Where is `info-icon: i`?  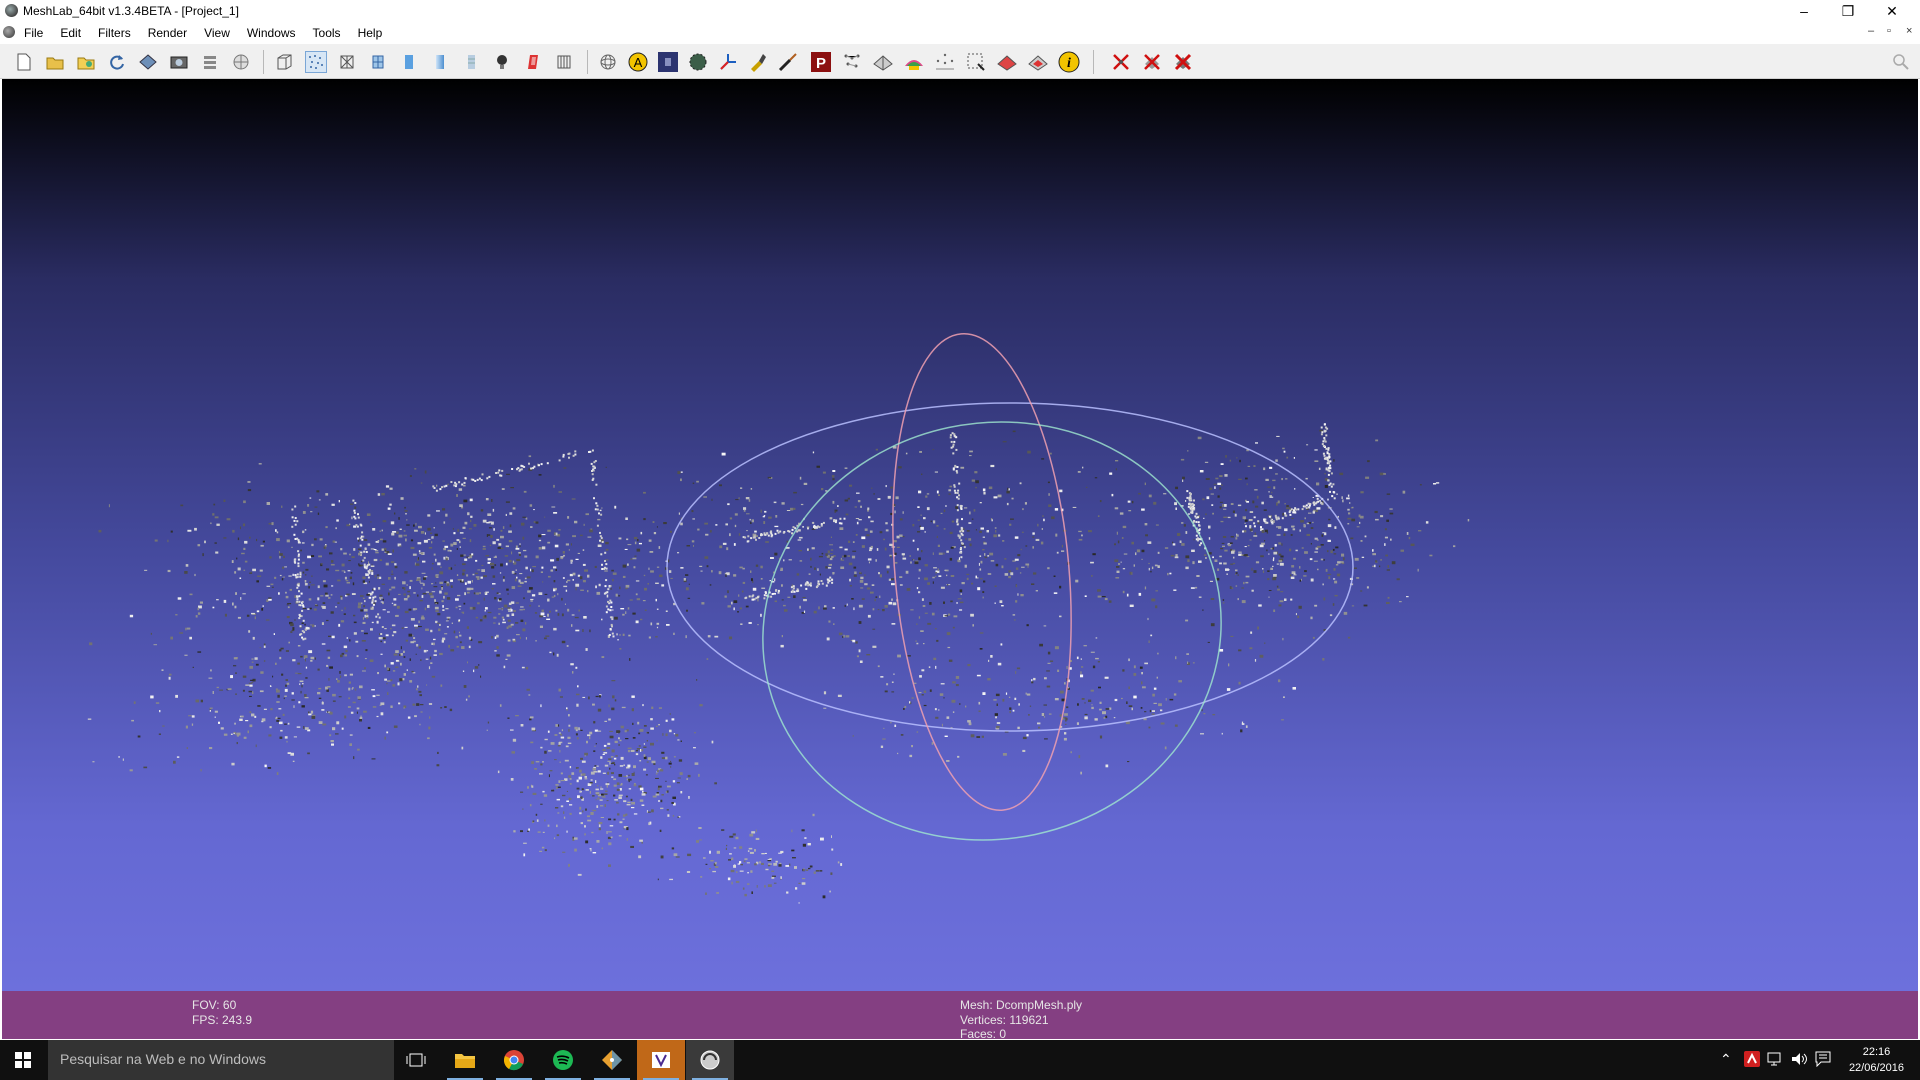 info-icon: i is located at coordinates (1069, 62).